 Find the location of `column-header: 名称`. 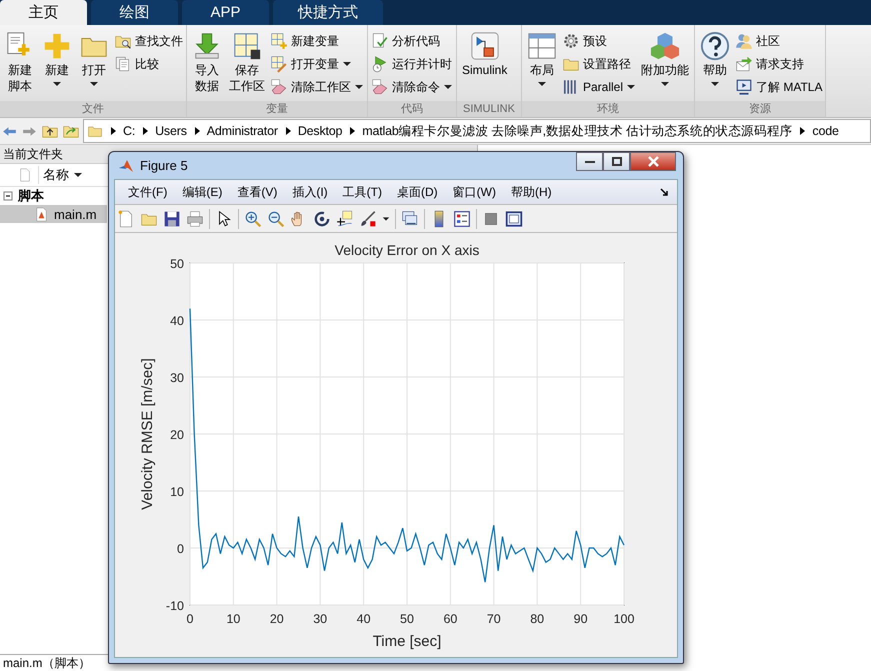

column-header: 名称 is located at coordinates (62, 175).